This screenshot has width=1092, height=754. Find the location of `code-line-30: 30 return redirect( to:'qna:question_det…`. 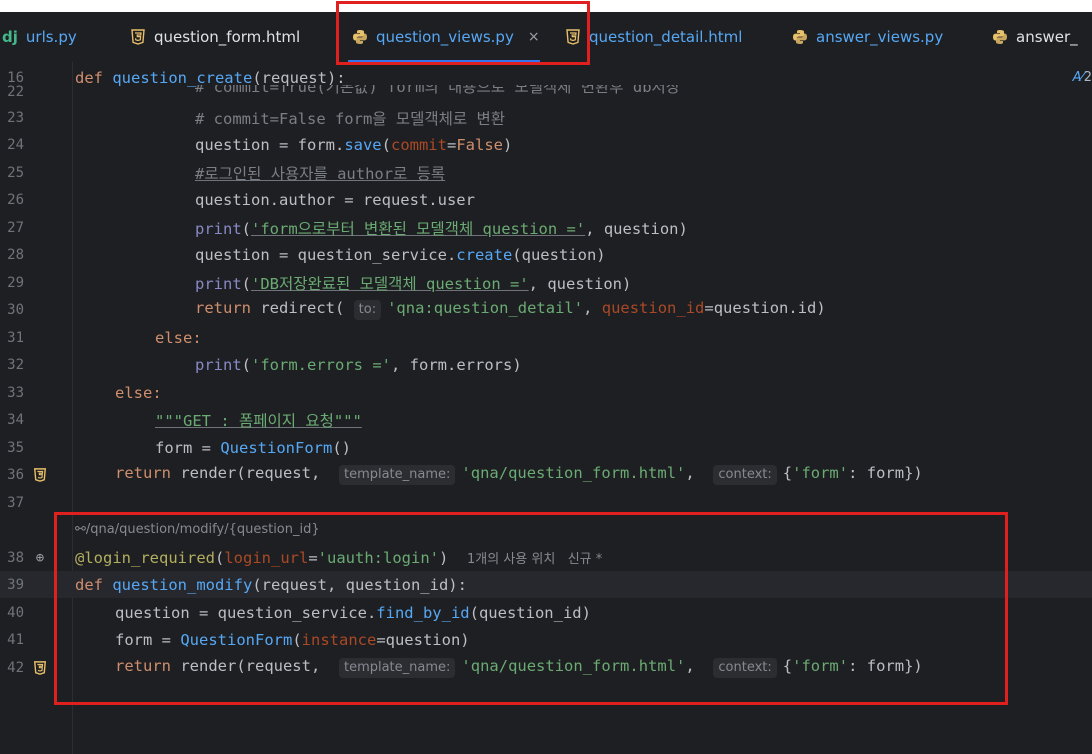

code-line-30: 30 return redirect( to:'qna:question_det… is located at coordinates (546, 309).